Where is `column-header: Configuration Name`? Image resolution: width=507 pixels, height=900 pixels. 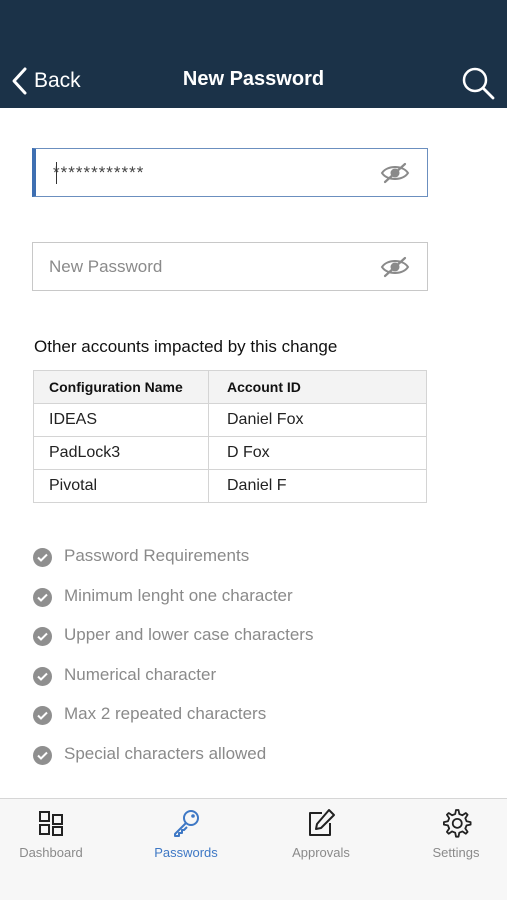 column-header: Configuration Name is located at coordinates (121, 387).